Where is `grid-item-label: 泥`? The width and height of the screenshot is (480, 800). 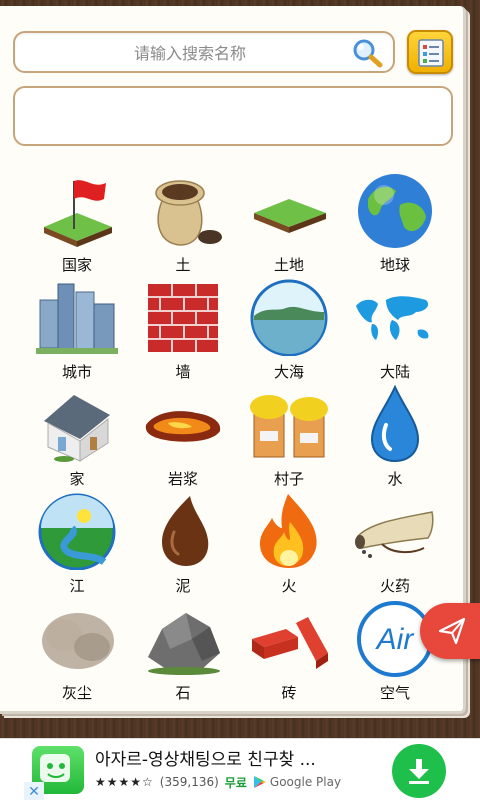
grid-item-label: 泥 is located at coordinates (183, 586).